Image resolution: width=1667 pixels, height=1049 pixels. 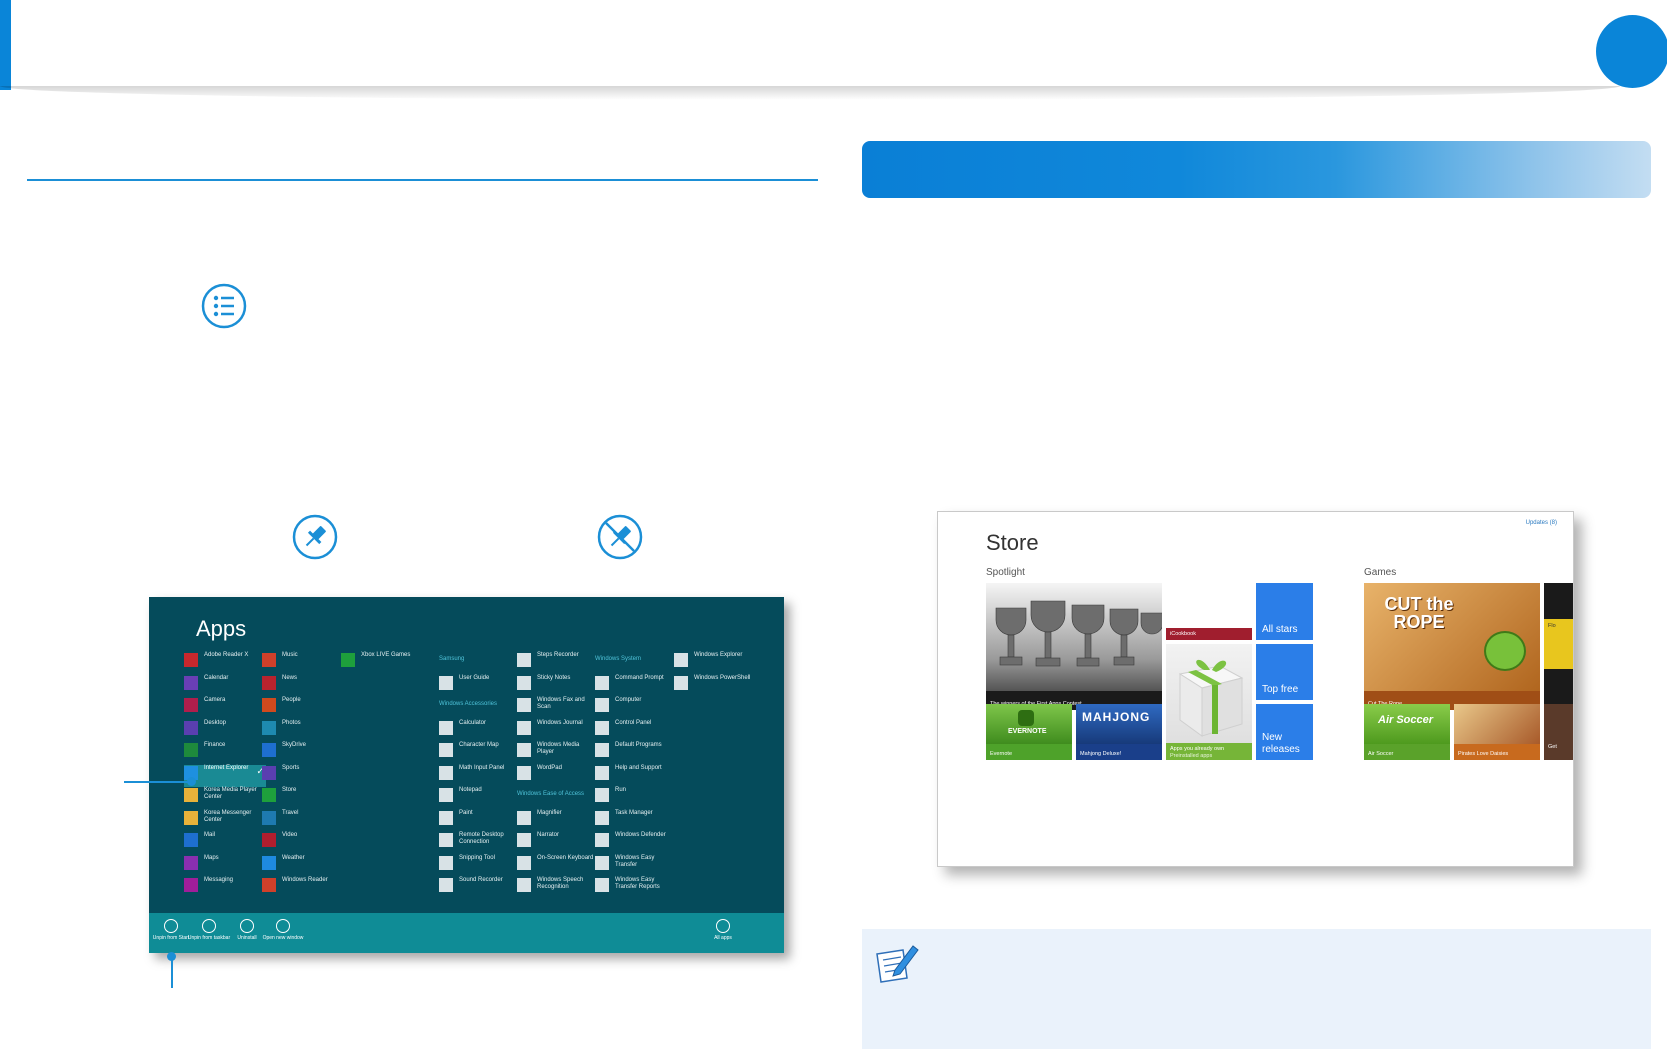 What do you see at coordinates (635, 798) in the screenshot?
I see `app-tile: Run` at bounding box center [635, 798].